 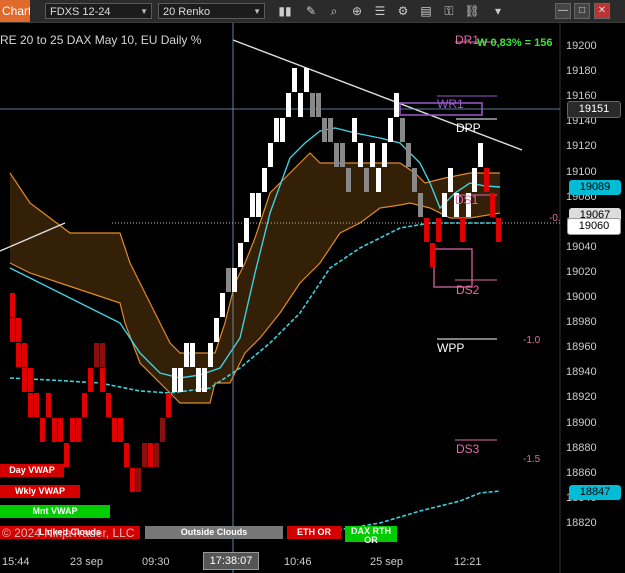 I want to click on chart-tab: Chart, so click(x=15, y=11).